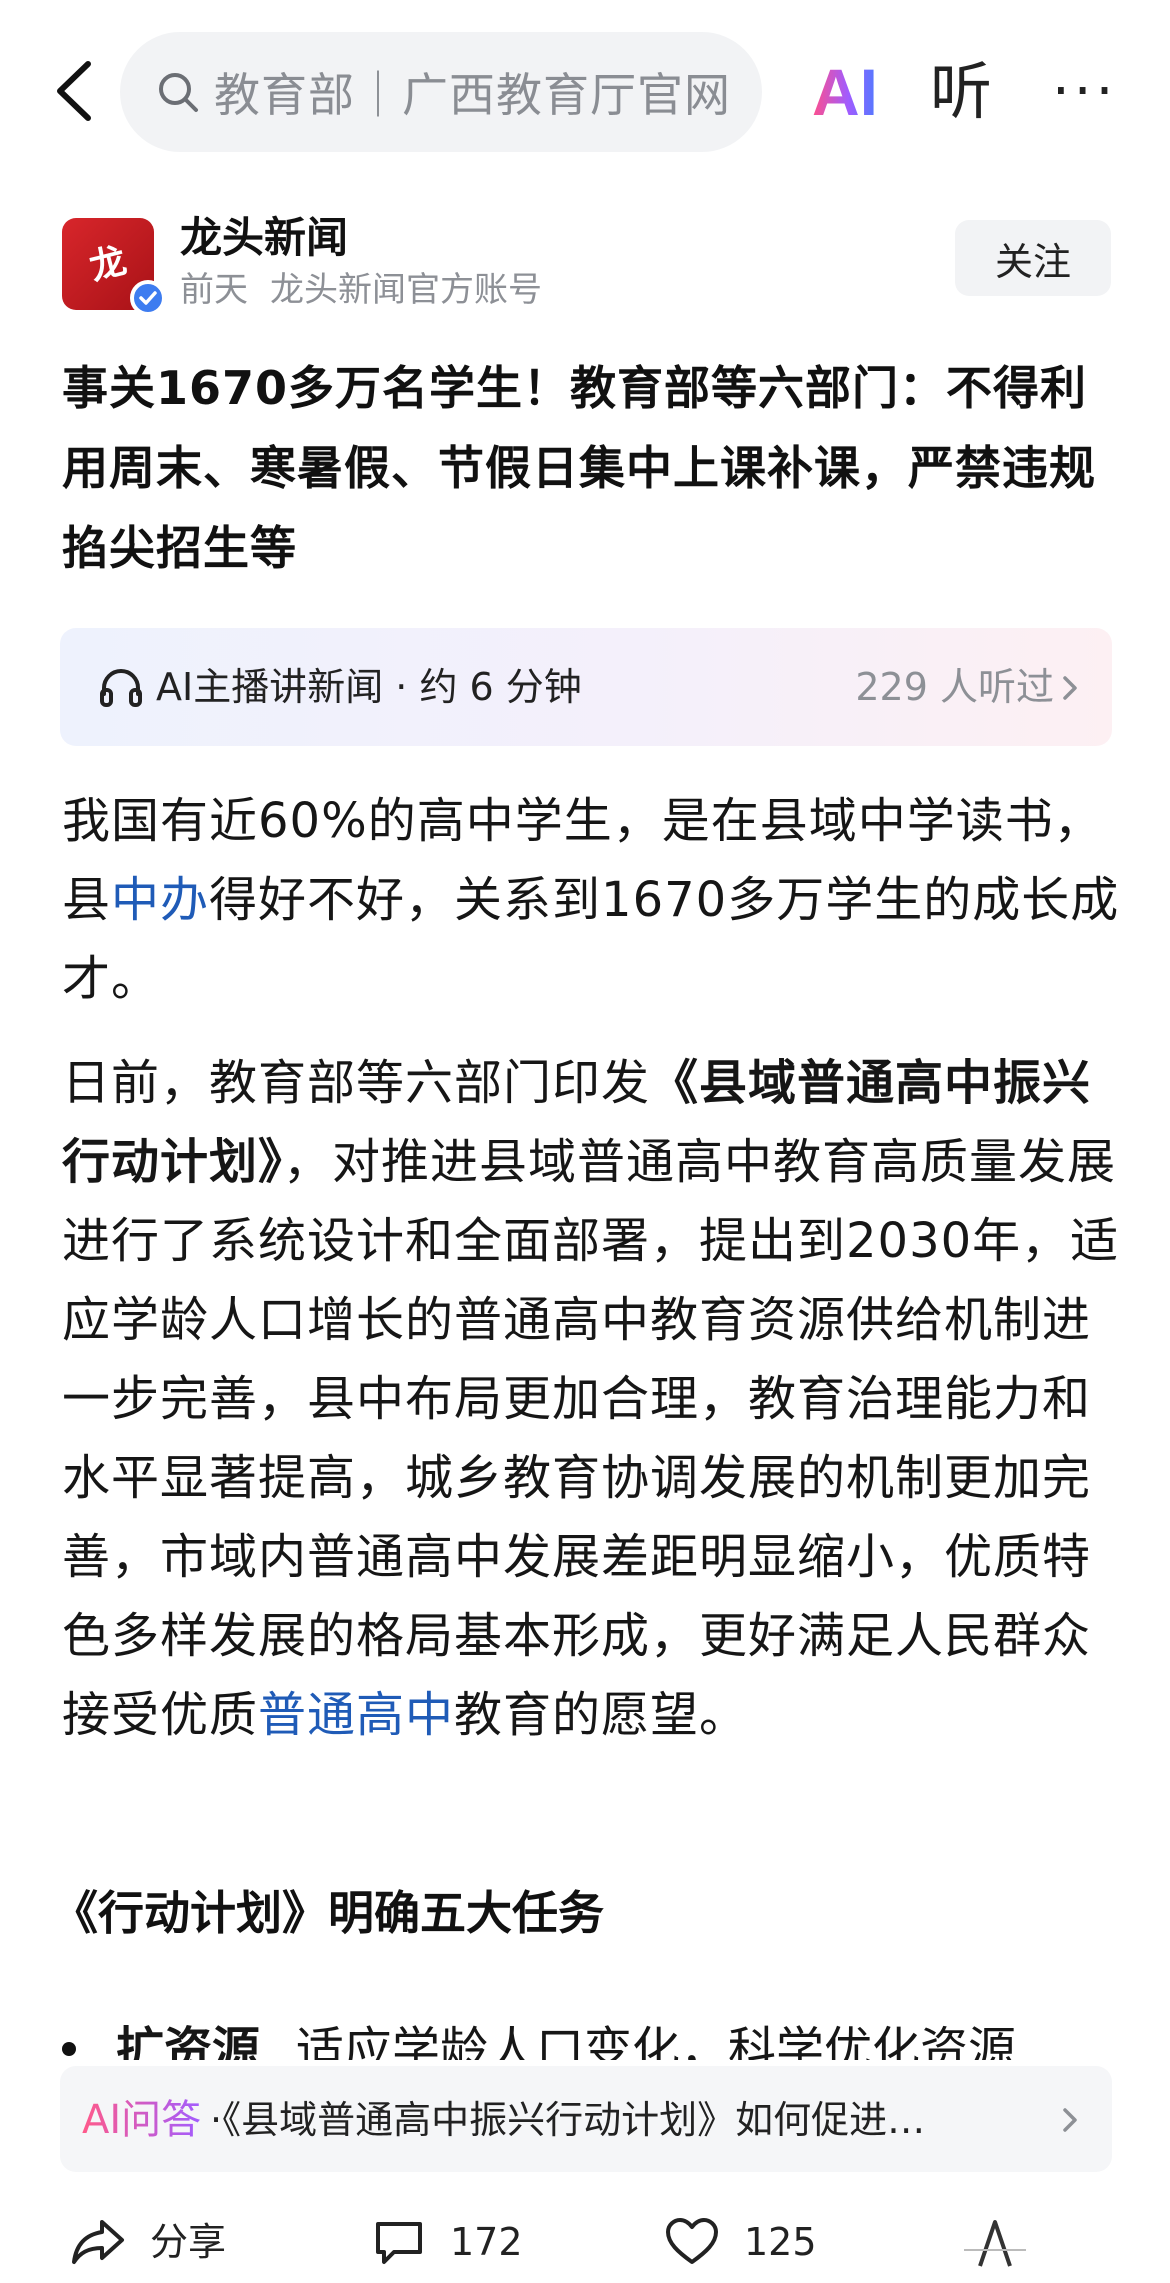 The height and width of the screenshot is (2283, 1170). I want to click on author-meta: 前天 龙头新闻官方账号, so click(361, 290).